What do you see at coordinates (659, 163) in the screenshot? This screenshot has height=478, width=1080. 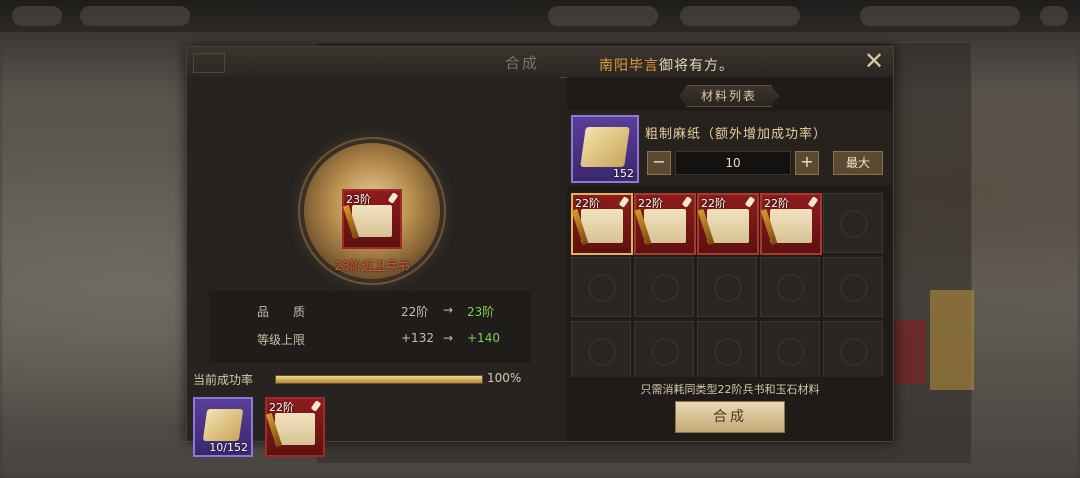 I see `minus-button: −` at bounding box center [659, 163].